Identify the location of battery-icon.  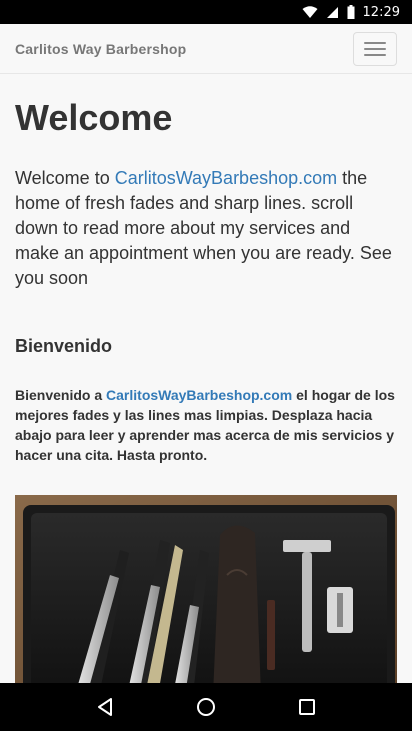
(351, 12).